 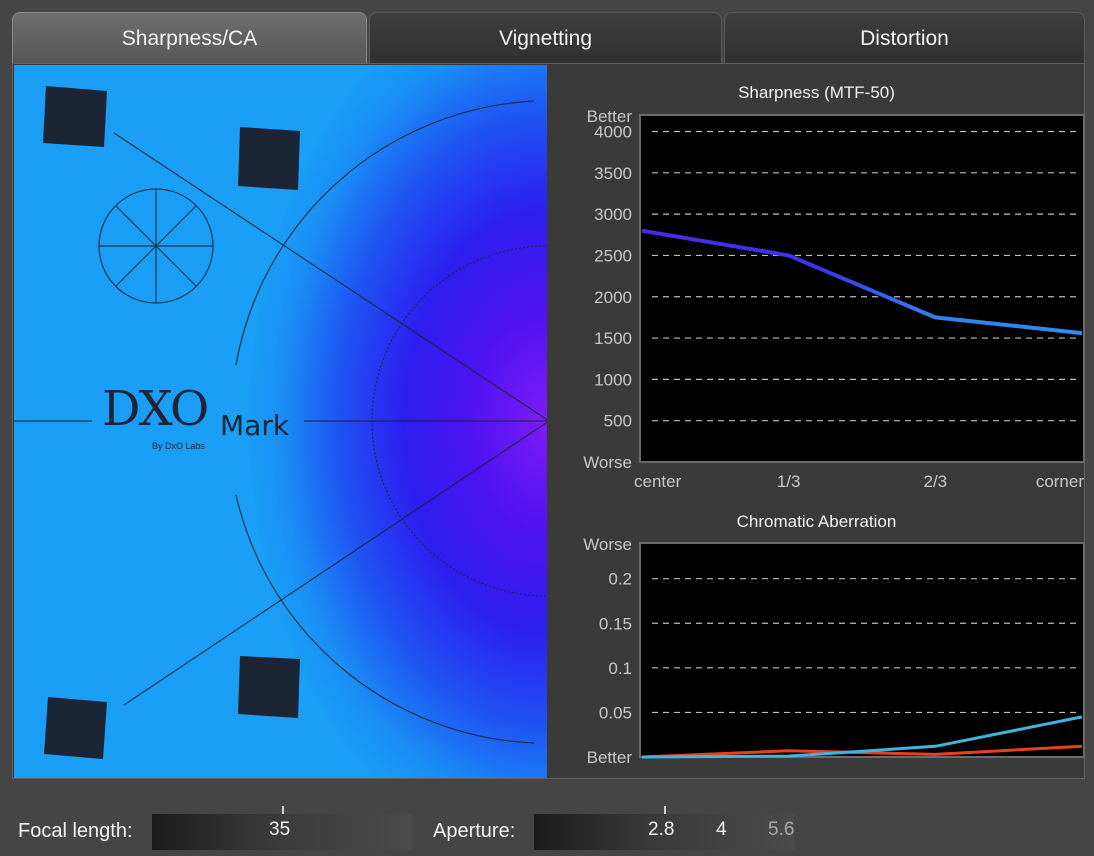 I want to click on sharpness-y-tick-label: 1500, so click(x=613, y=338).